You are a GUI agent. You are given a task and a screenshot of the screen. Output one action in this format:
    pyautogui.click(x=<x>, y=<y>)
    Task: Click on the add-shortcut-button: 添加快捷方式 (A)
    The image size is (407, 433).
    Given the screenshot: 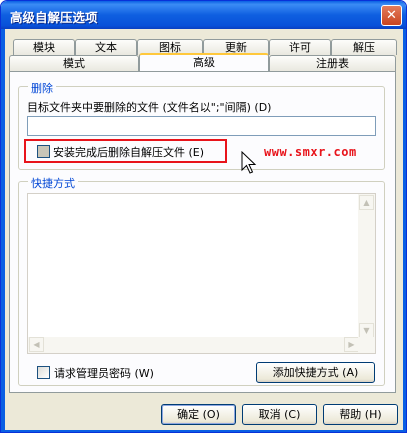 What is the action you would take?
    pyautogui.click(x=315, y=372)
    